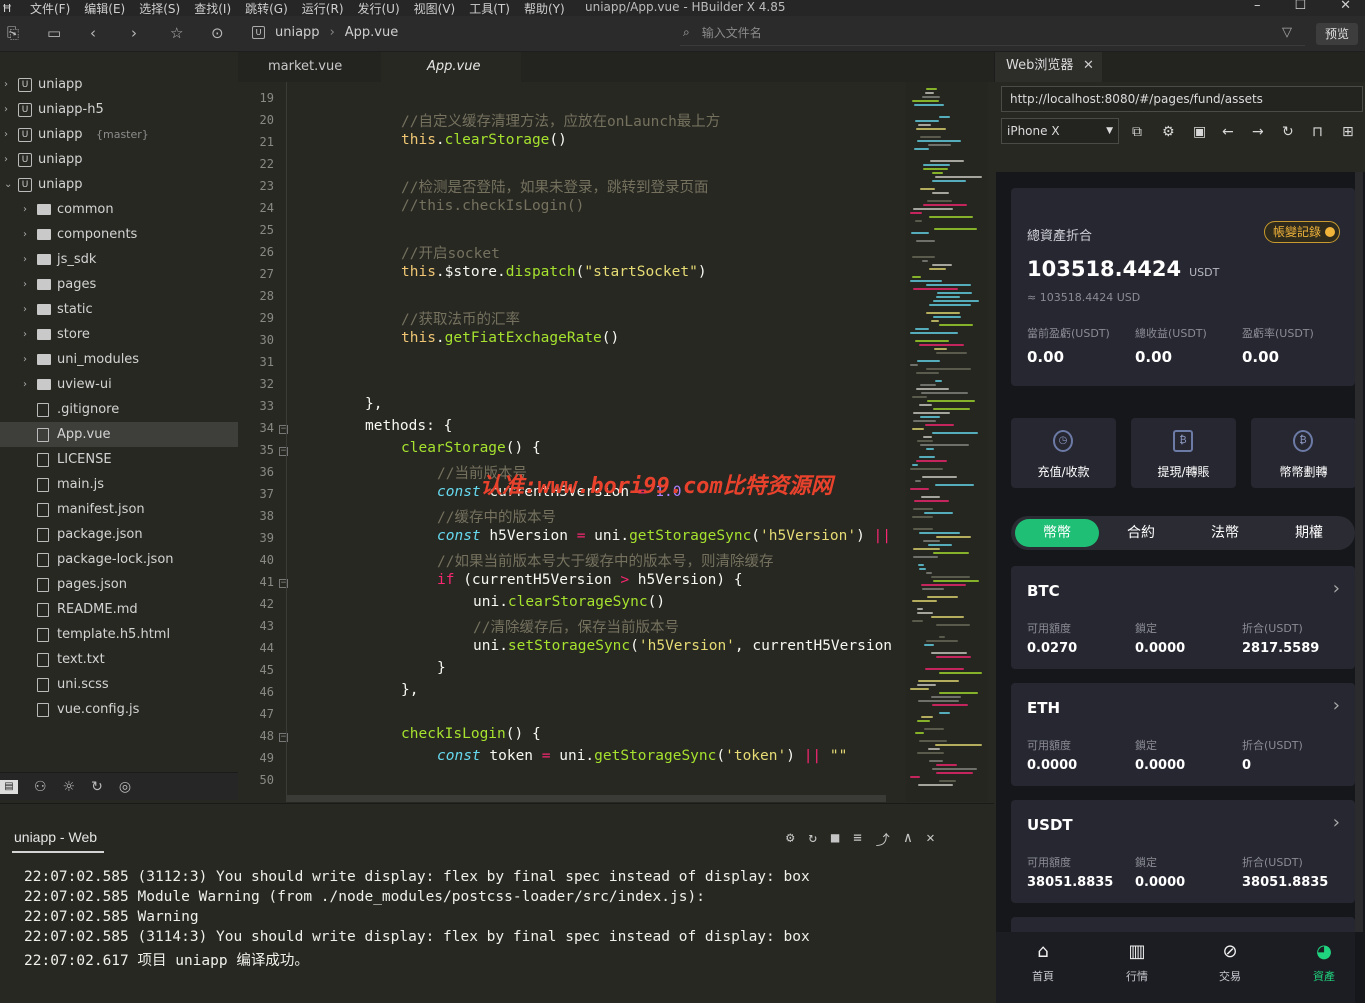 This screenshot has width=1365, height=1003. Describe the element at coordinates (93, 33) in the screenshot. I see `back-icon: ‹` at that location.